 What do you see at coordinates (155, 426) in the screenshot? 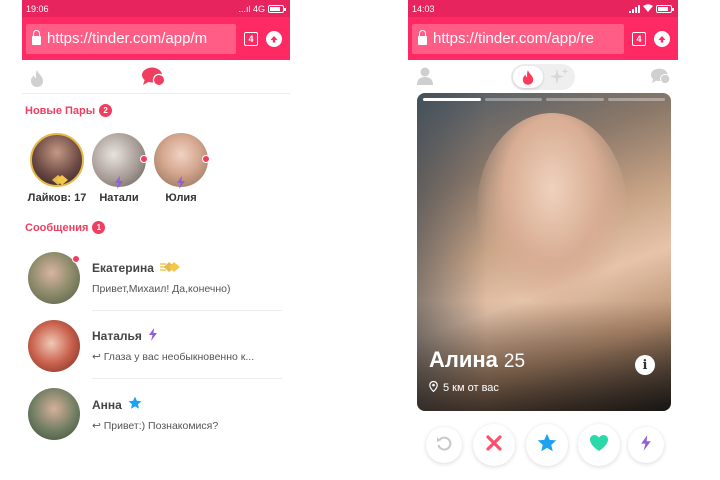
I see `conversation-preview: ↩ Привет:) Познакомися?` at bounding box center [155, 426].